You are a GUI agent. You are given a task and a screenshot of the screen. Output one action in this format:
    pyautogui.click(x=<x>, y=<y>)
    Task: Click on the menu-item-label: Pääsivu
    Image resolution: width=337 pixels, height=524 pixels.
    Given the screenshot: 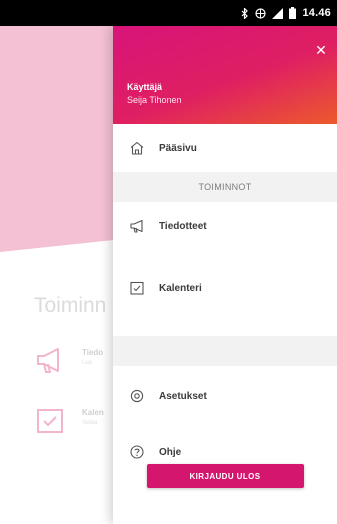 What is the action you would take?
    pyautogui.click(x=178, y=148)
    